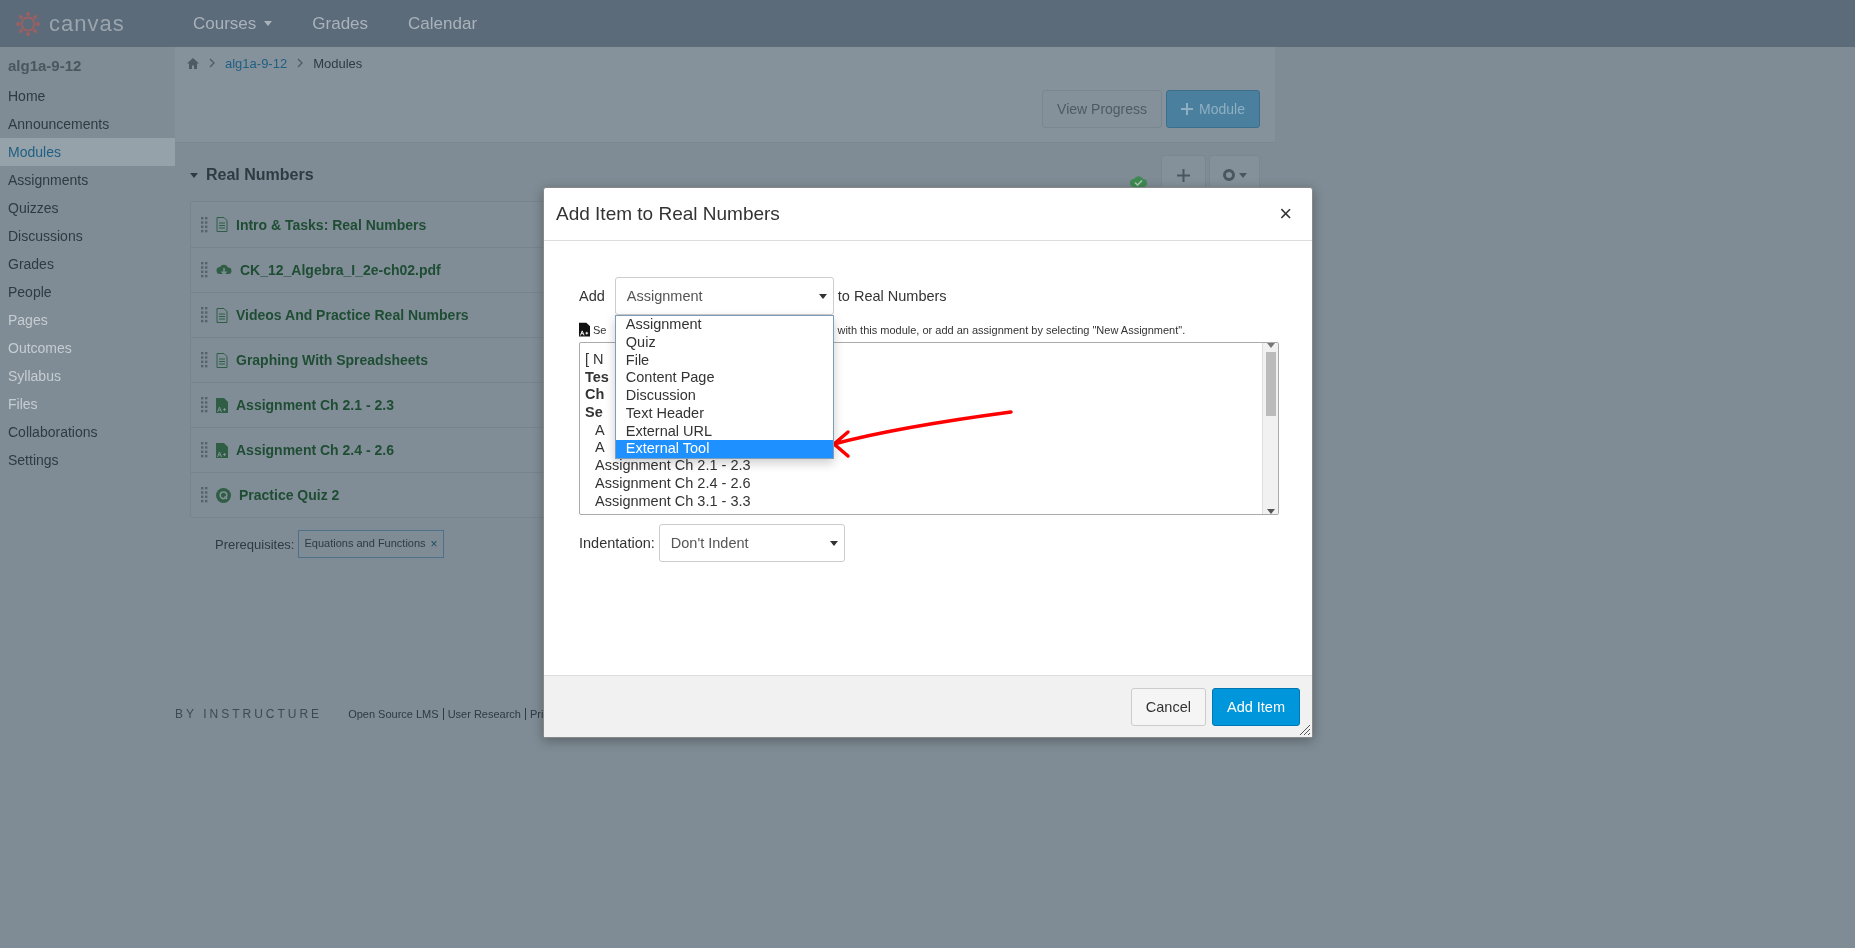 Image resolution: width=1855 pixels, height=948 pixels. Describe the element at coordinates (1285, 214) in the screenshot. I see `close-button: ×` at that location.